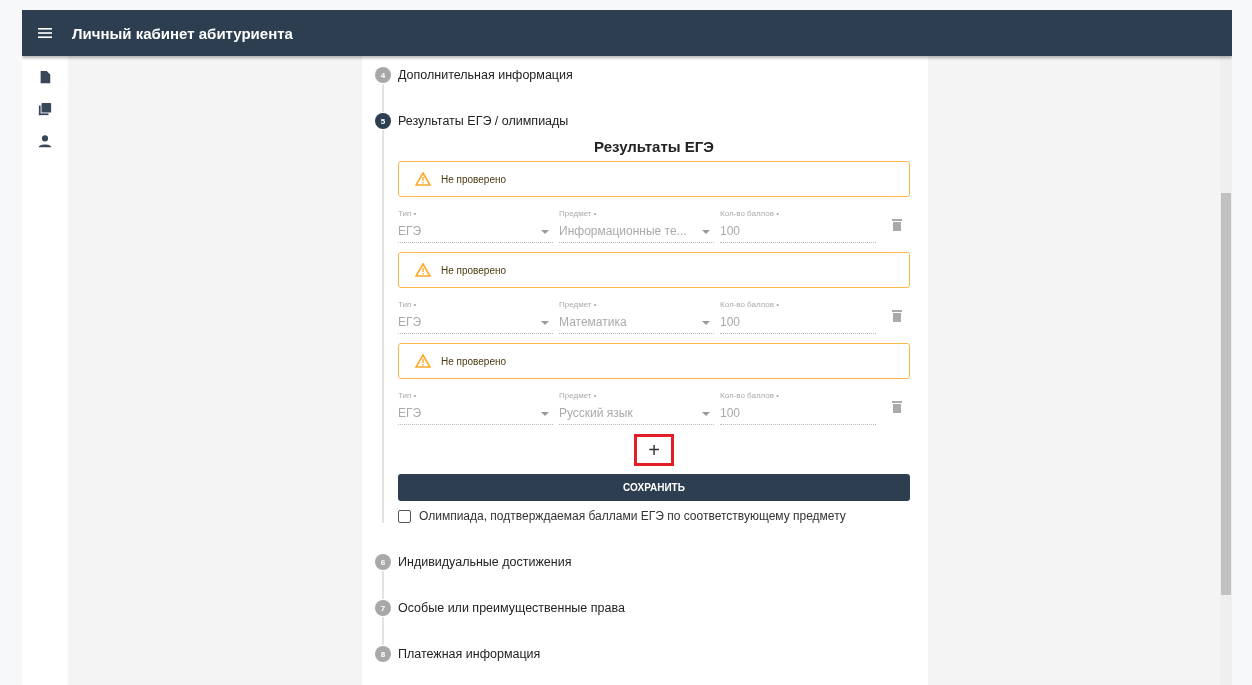 This screenshot has height=685, width=1252. What do you see at coordinates (485, 562) in the screenshot?
I see `step-title: Индивидуальные достижения` at bounding box center [485, 562].